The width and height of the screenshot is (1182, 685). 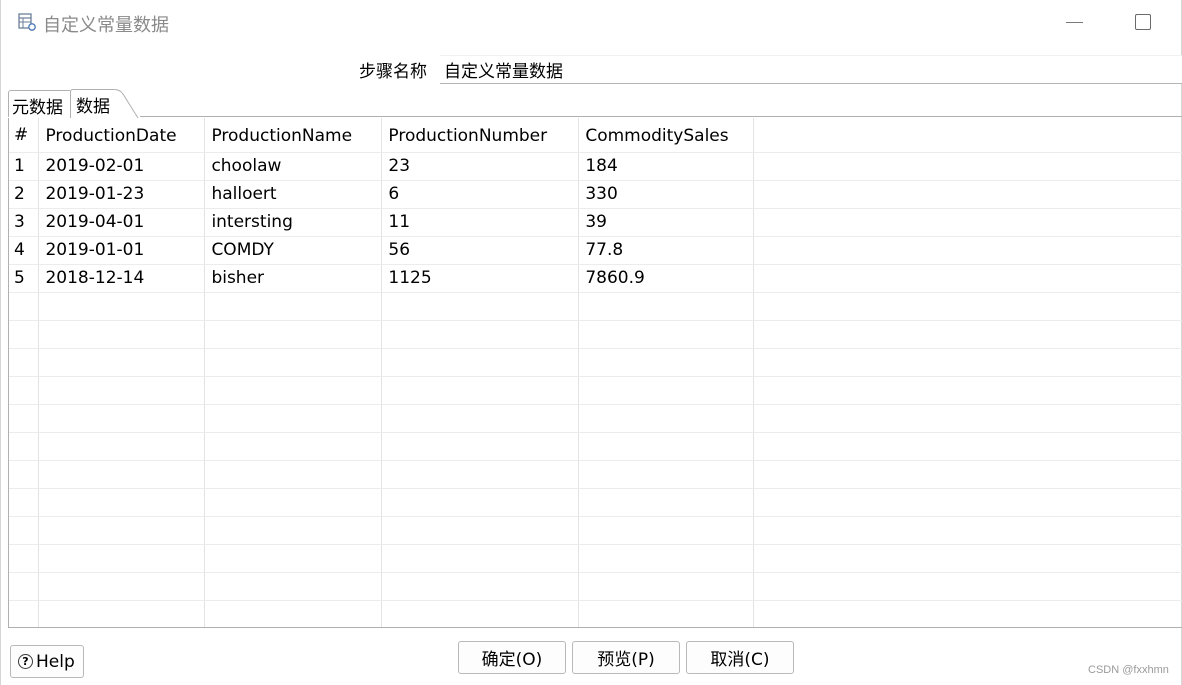 What do you see at coordinates (595, 116) in the screenshot?
I see `tab-baseline` at bounding box center [595, 116].